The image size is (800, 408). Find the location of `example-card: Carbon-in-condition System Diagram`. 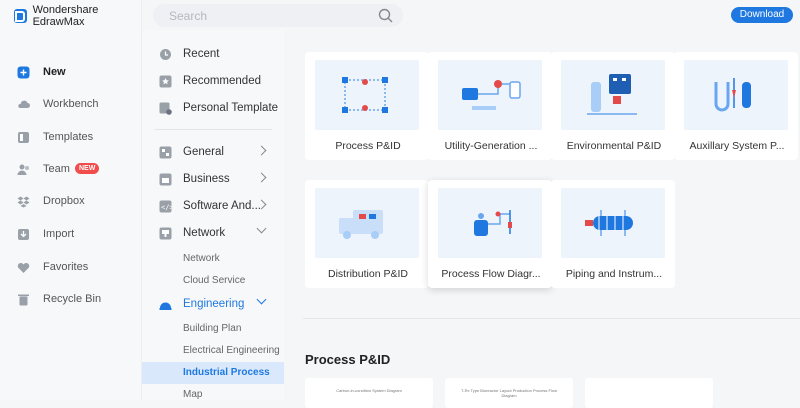

example-card: Carbon-in-condition System Diagram is located at coordinates (369, 393).